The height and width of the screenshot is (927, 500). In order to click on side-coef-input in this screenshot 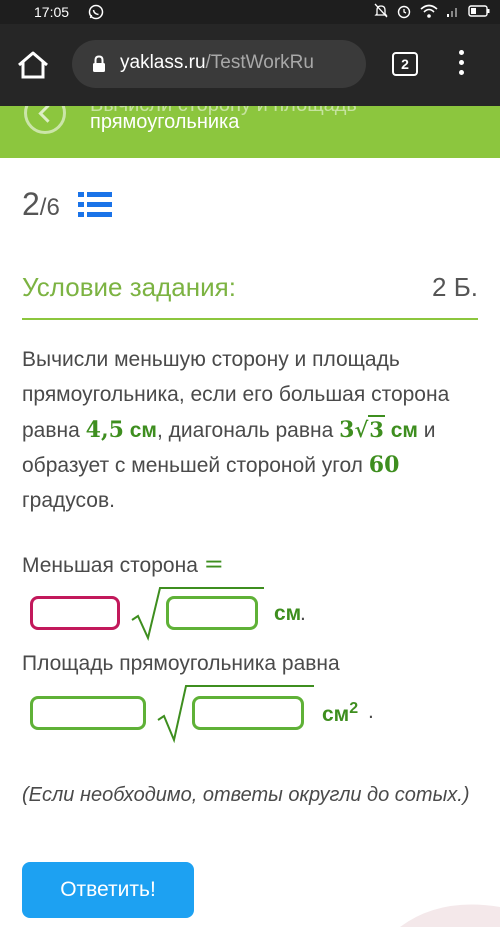, I will do `click(75, 613)`.